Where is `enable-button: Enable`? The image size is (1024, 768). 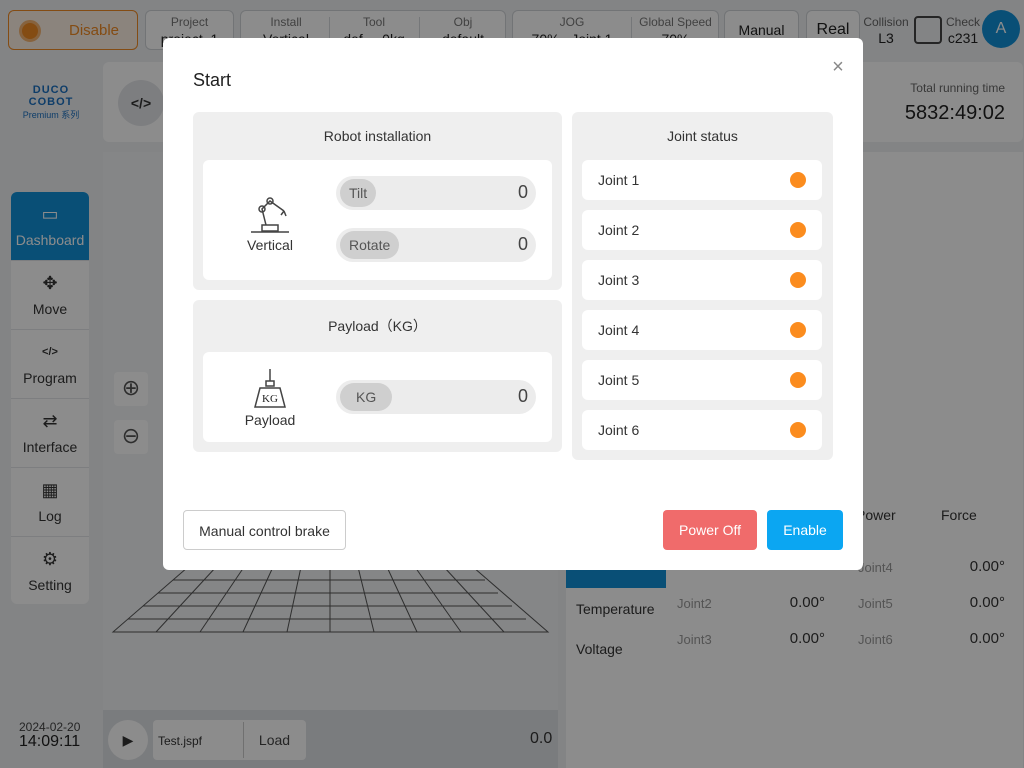
enable-button: Enable is located at coordinates (805, 530).